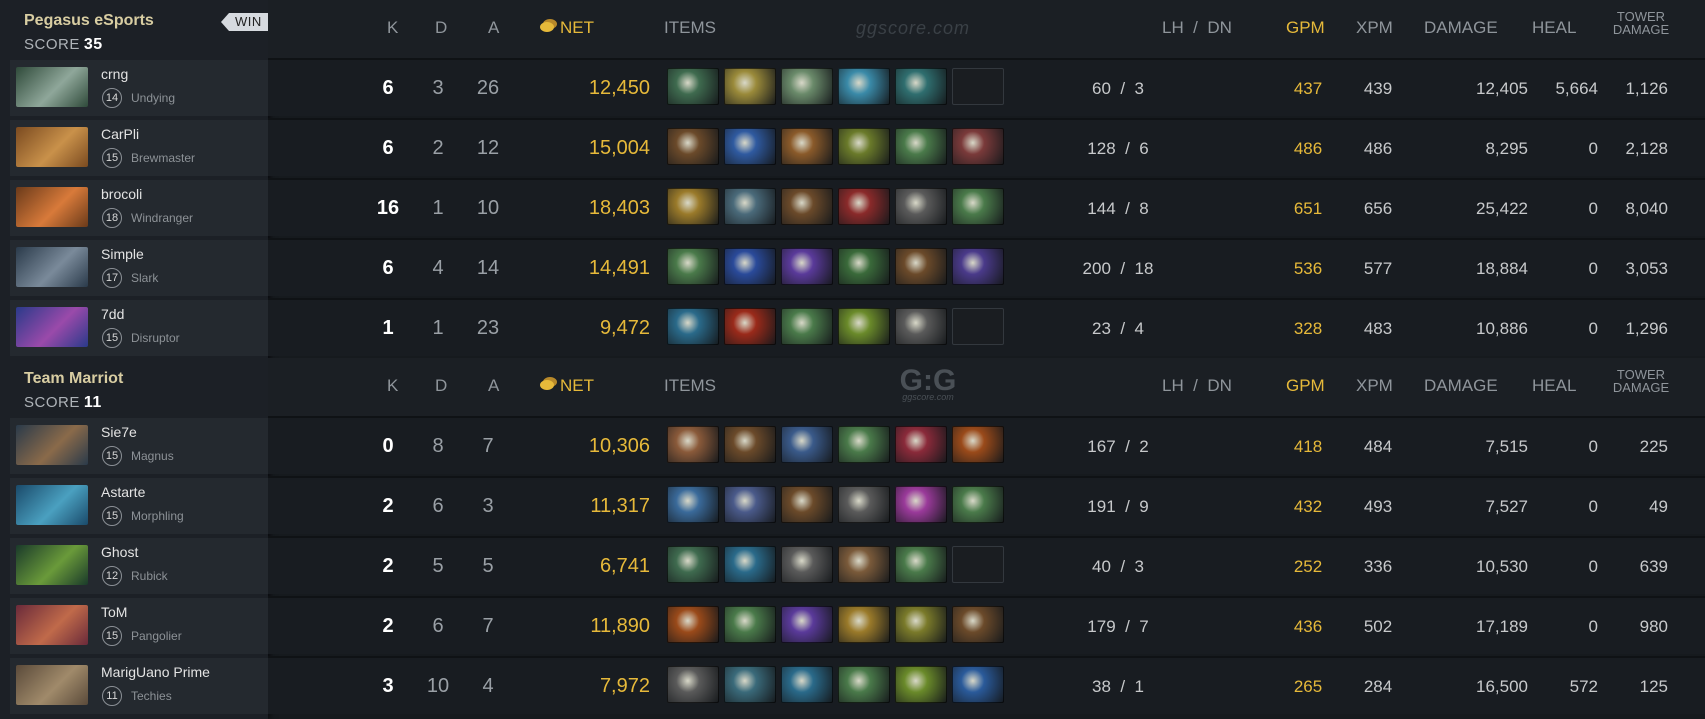 This screenshot has height=719, width=1705. Describe the element at coordinates (139, 566) in the screenshot. I see `player-card: Ghost 12 Rubick` at that location.